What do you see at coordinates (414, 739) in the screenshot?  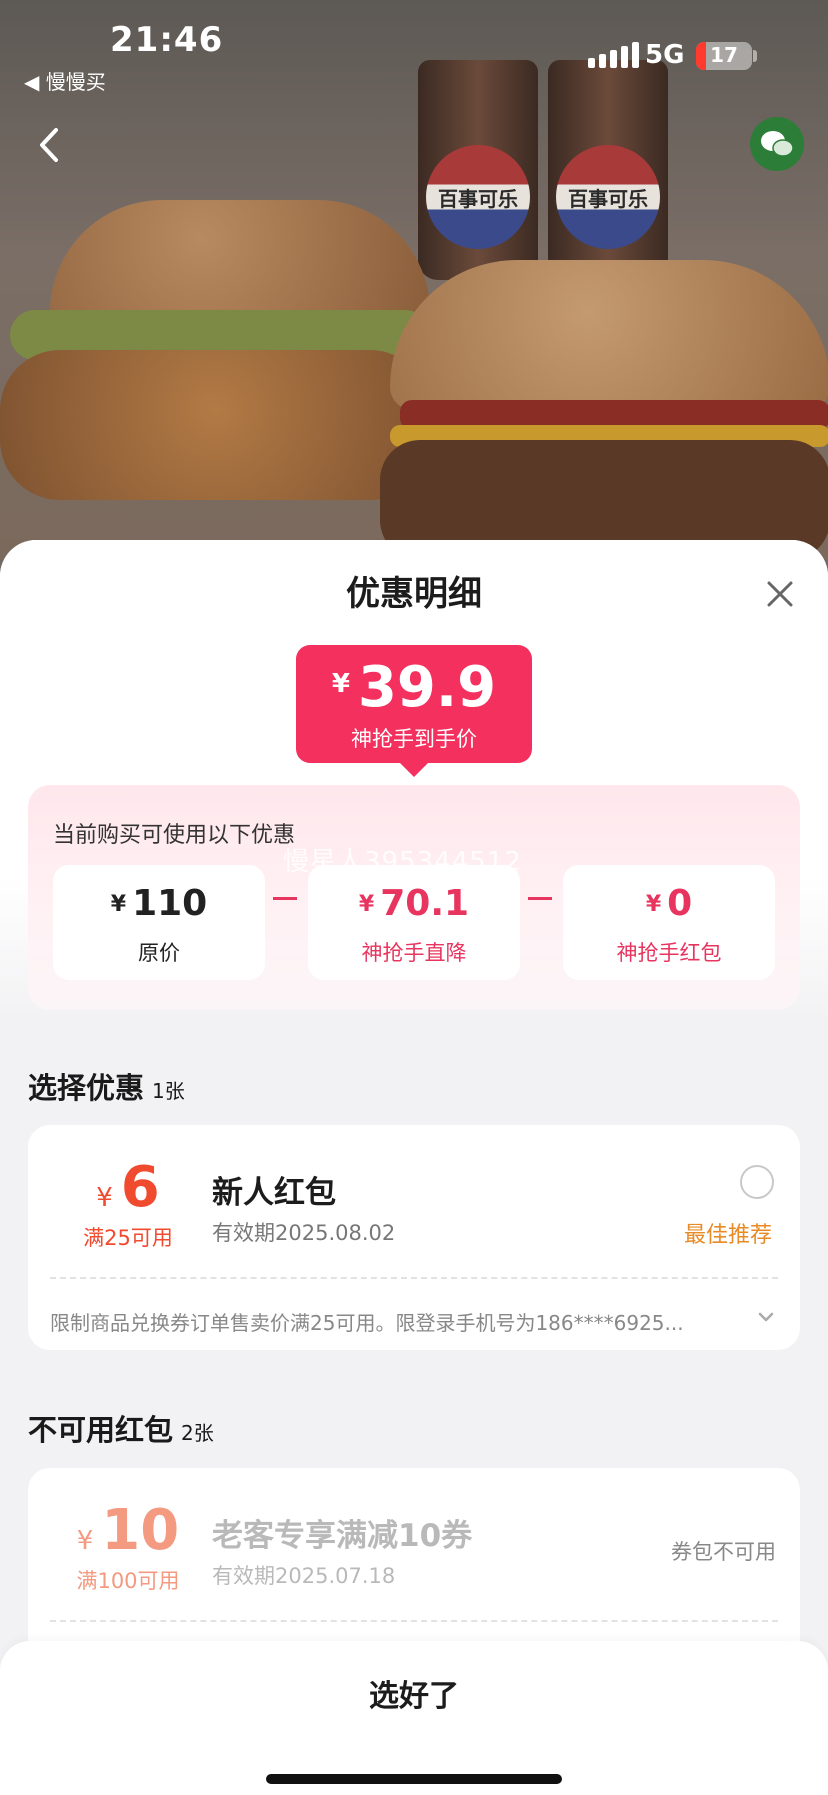 I see `final-price-desc: 神抢手到手价` at bounding box center [414, 739].